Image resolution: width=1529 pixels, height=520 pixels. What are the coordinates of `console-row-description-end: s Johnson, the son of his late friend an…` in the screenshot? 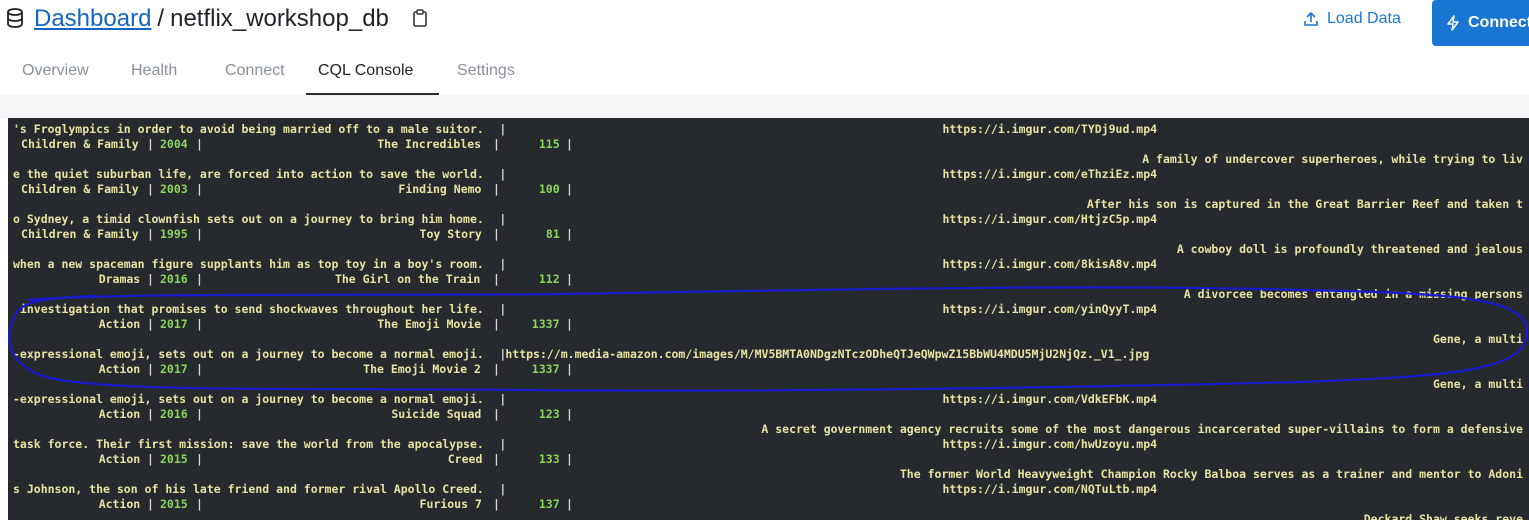 It's located at (768, 489).